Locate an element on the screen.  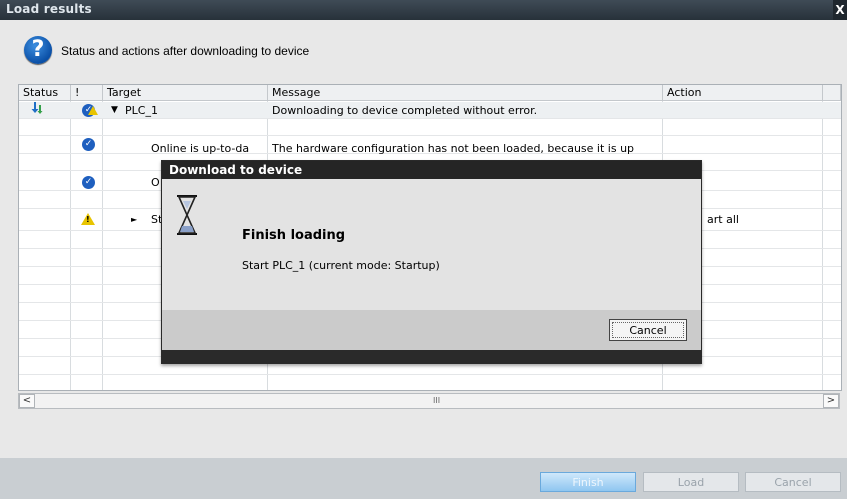
action-cell: art all is located at coordinates (762, 219).